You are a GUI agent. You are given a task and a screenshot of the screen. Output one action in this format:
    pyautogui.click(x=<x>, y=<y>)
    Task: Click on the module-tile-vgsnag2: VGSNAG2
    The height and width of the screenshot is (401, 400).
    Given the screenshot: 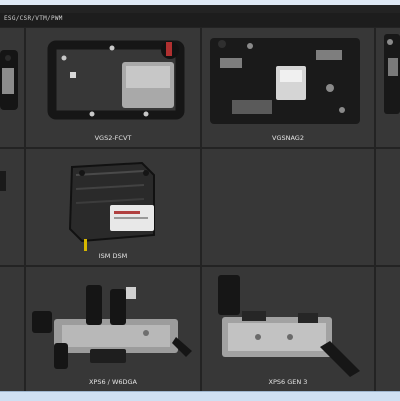 What is the action you would take?
    pyautogui.click(x=288, y=87)
    